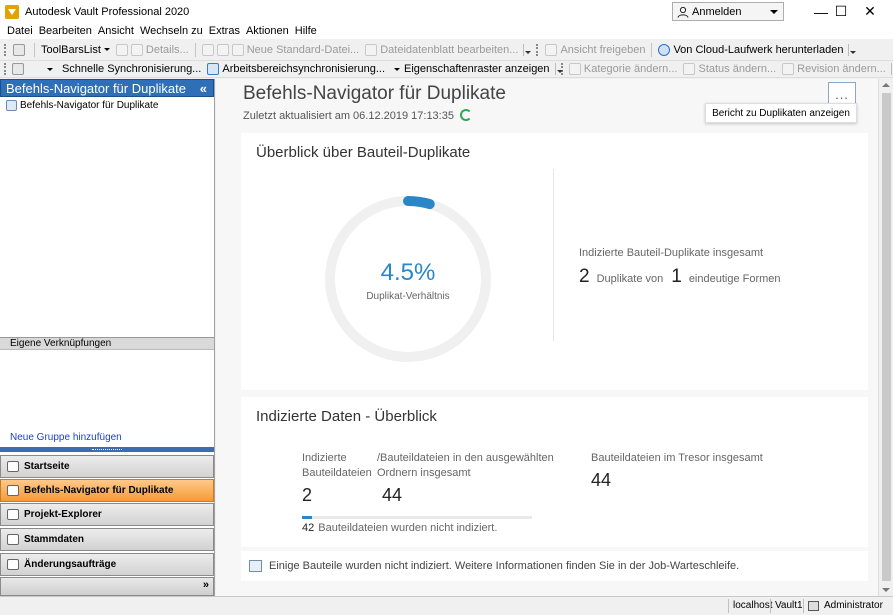  Describe the element at coordinates (477, 69) in the screenshot. I see `show-grid-label: Eigenschaftenraster anzeigen` at that location.